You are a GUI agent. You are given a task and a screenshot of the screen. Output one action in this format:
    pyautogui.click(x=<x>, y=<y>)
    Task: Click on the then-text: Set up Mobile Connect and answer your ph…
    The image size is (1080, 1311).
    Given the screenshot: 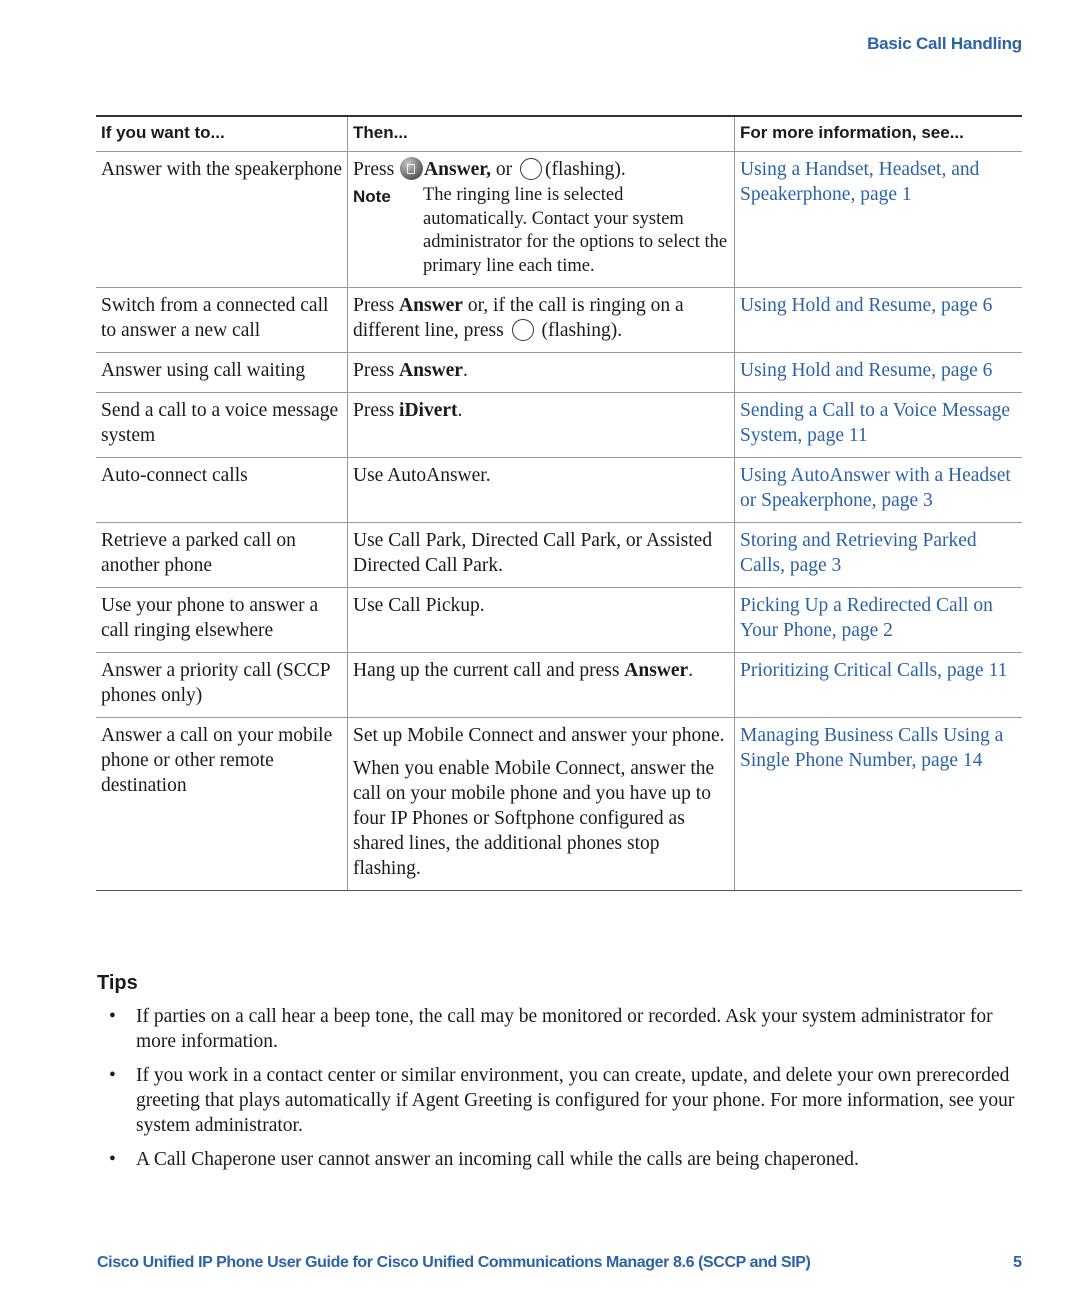 What is the action you would take?
    pyautogui.click(x=539, y=735)
    